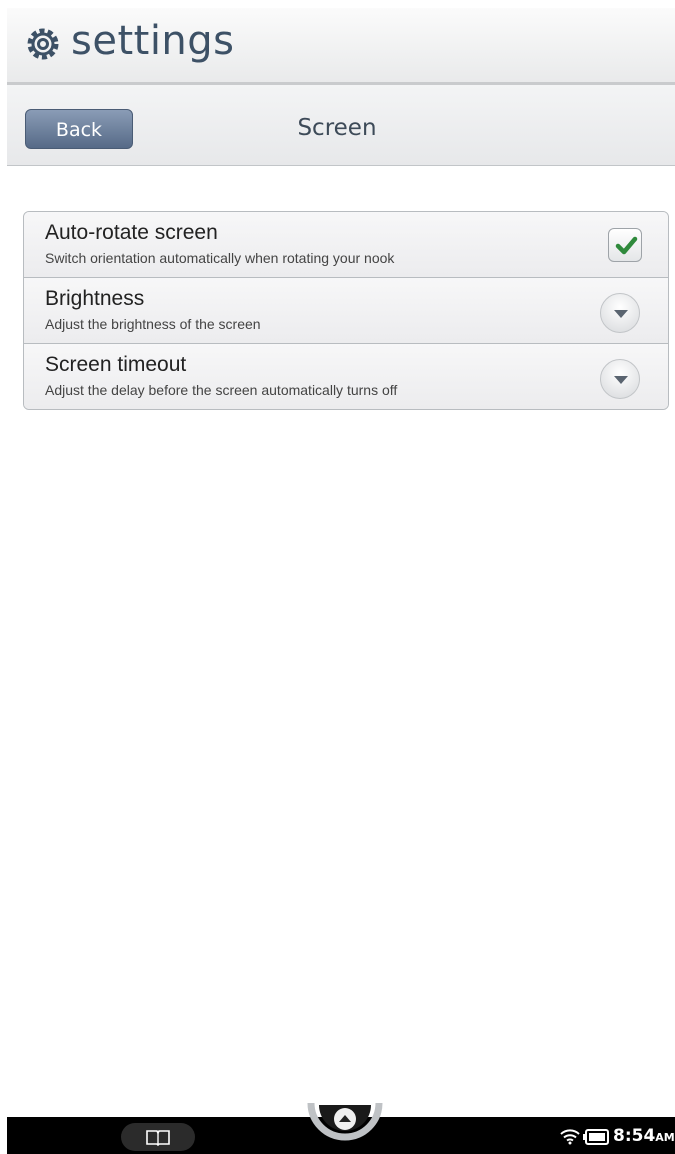 The width and height of the screenshot is (675, 1154). Describe the element at coordinates (43, 44) in the screenshot. I see `gear-icon` at that location.